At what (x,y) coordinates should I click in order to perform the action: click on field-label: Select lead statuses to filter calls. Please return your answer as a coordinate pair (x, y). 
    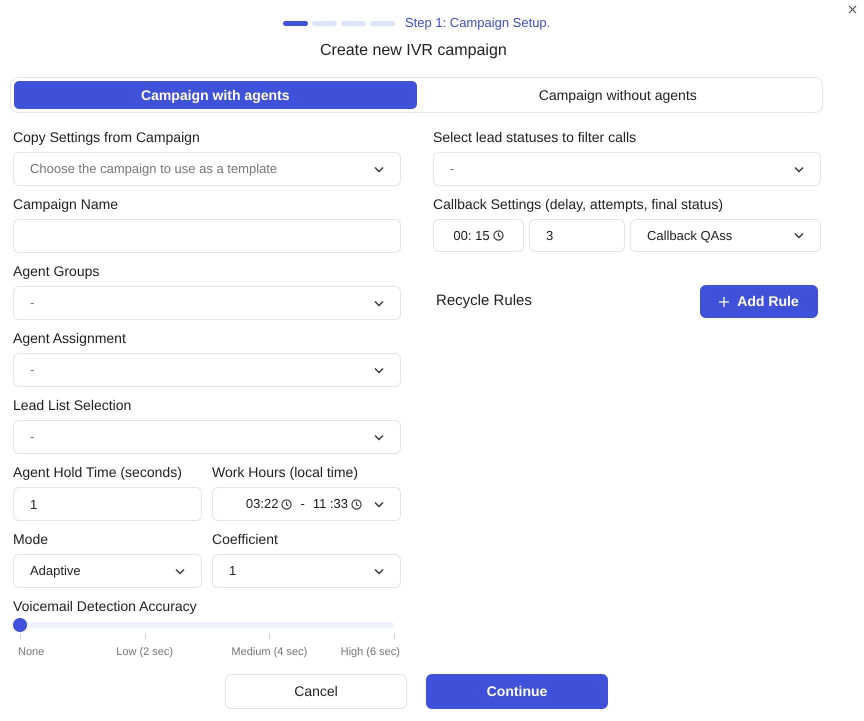
    Looking at the image, I should click on (535, 137).